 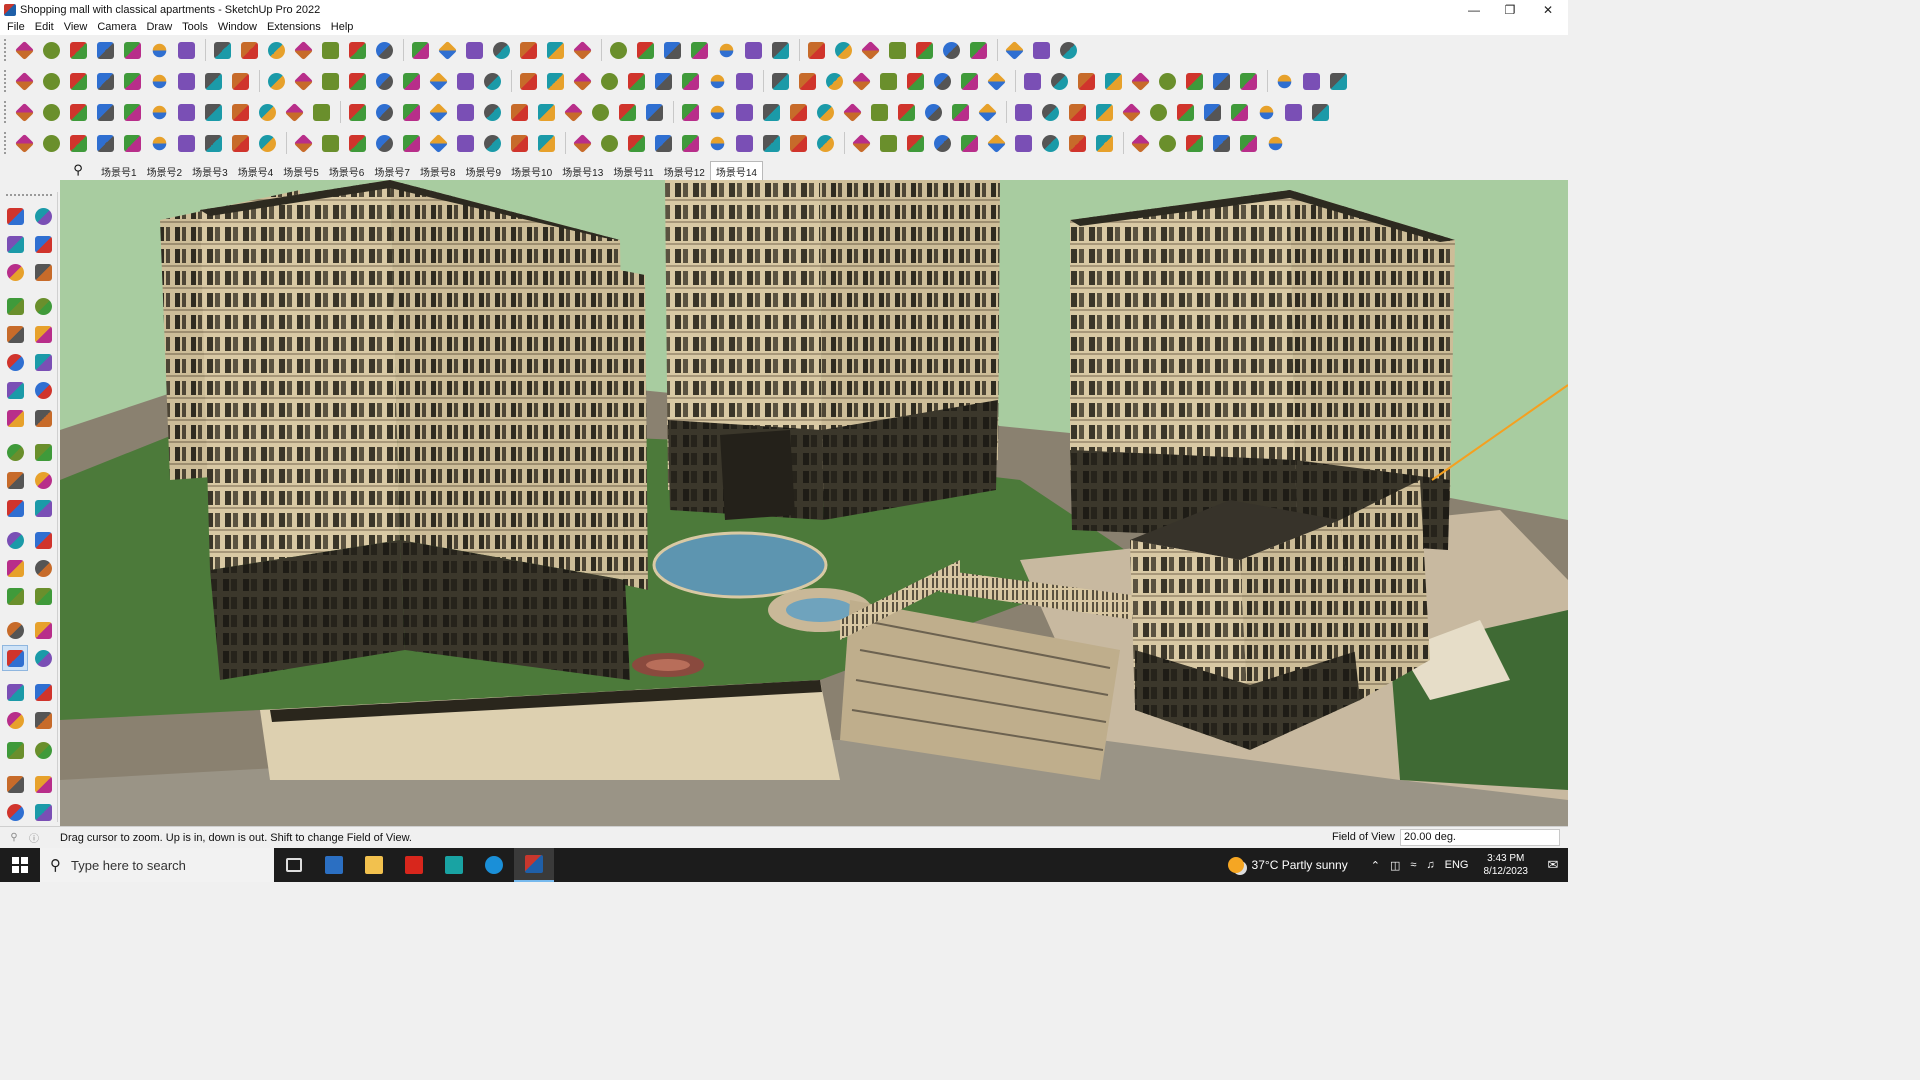 What do you see at coordinates (6, 143) in the screenshot?
I see `toolbar-grip` at bounding box center [6, 143].